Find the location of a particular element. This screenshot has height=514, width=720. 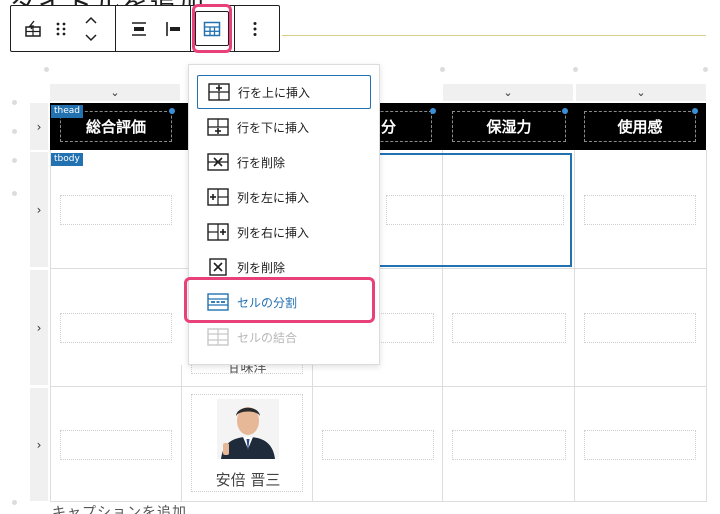

menu-item-delete-row: 行を削除 is located at coordinates (284, 162).